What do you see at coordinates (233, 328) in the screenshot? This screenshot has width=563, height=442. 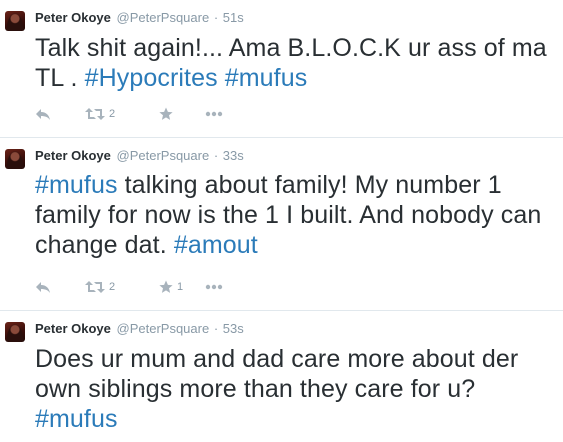 I see `timestamp: 53s` at bounding box center [233, 328].